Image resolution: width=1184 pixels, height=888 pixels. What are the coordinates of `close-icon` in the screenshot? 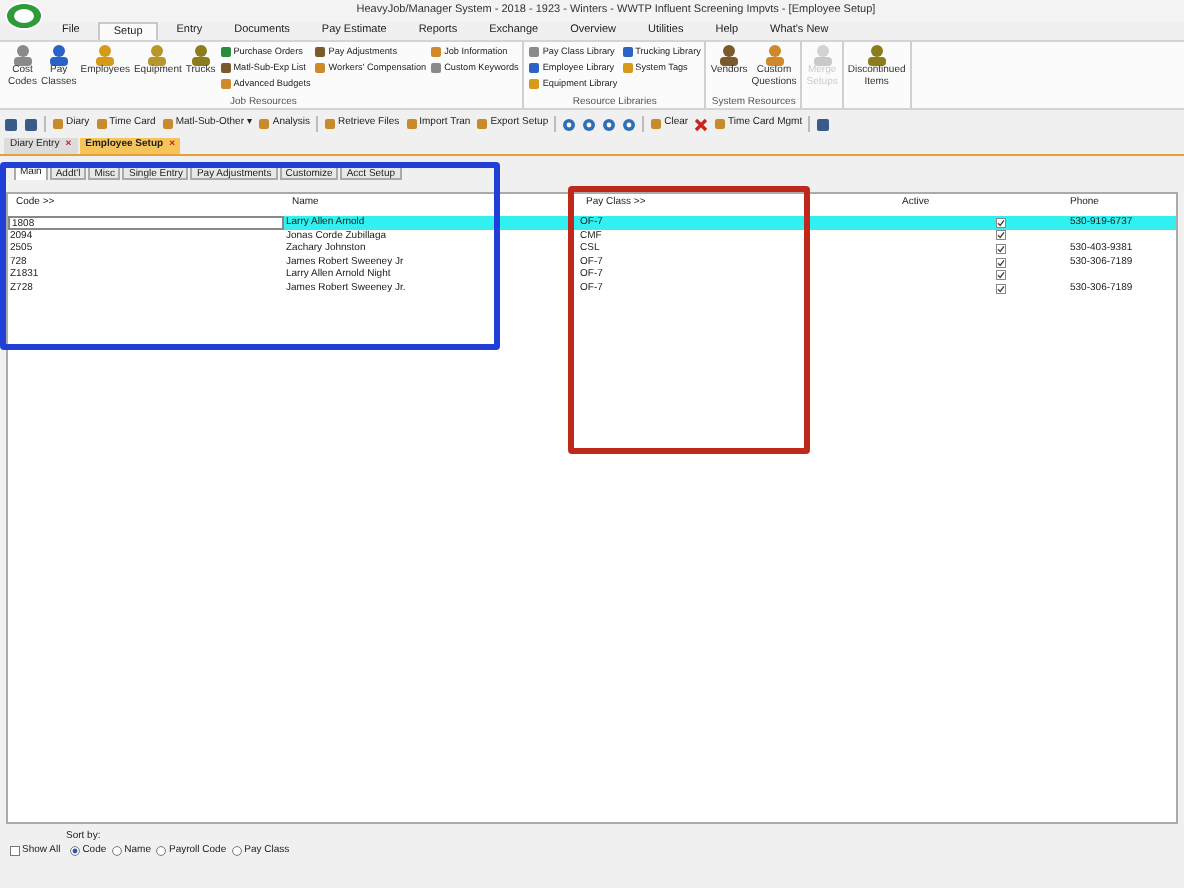 It's located at (701, 124).